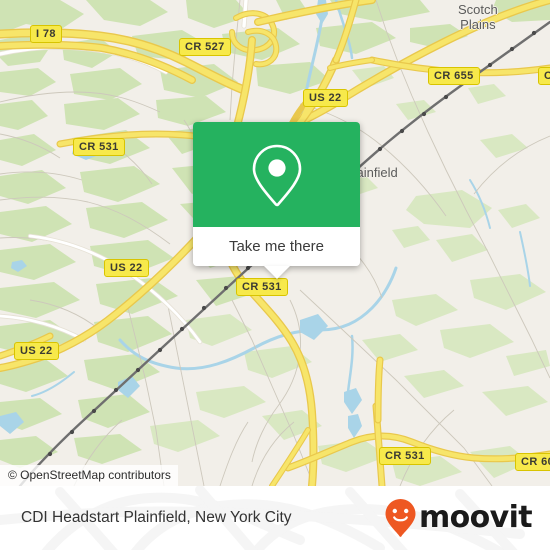 The image size is (550, 550). Describe the element at coordinates (532, 462) in the screenshot. I see `road-shield: CR 602` at that location.